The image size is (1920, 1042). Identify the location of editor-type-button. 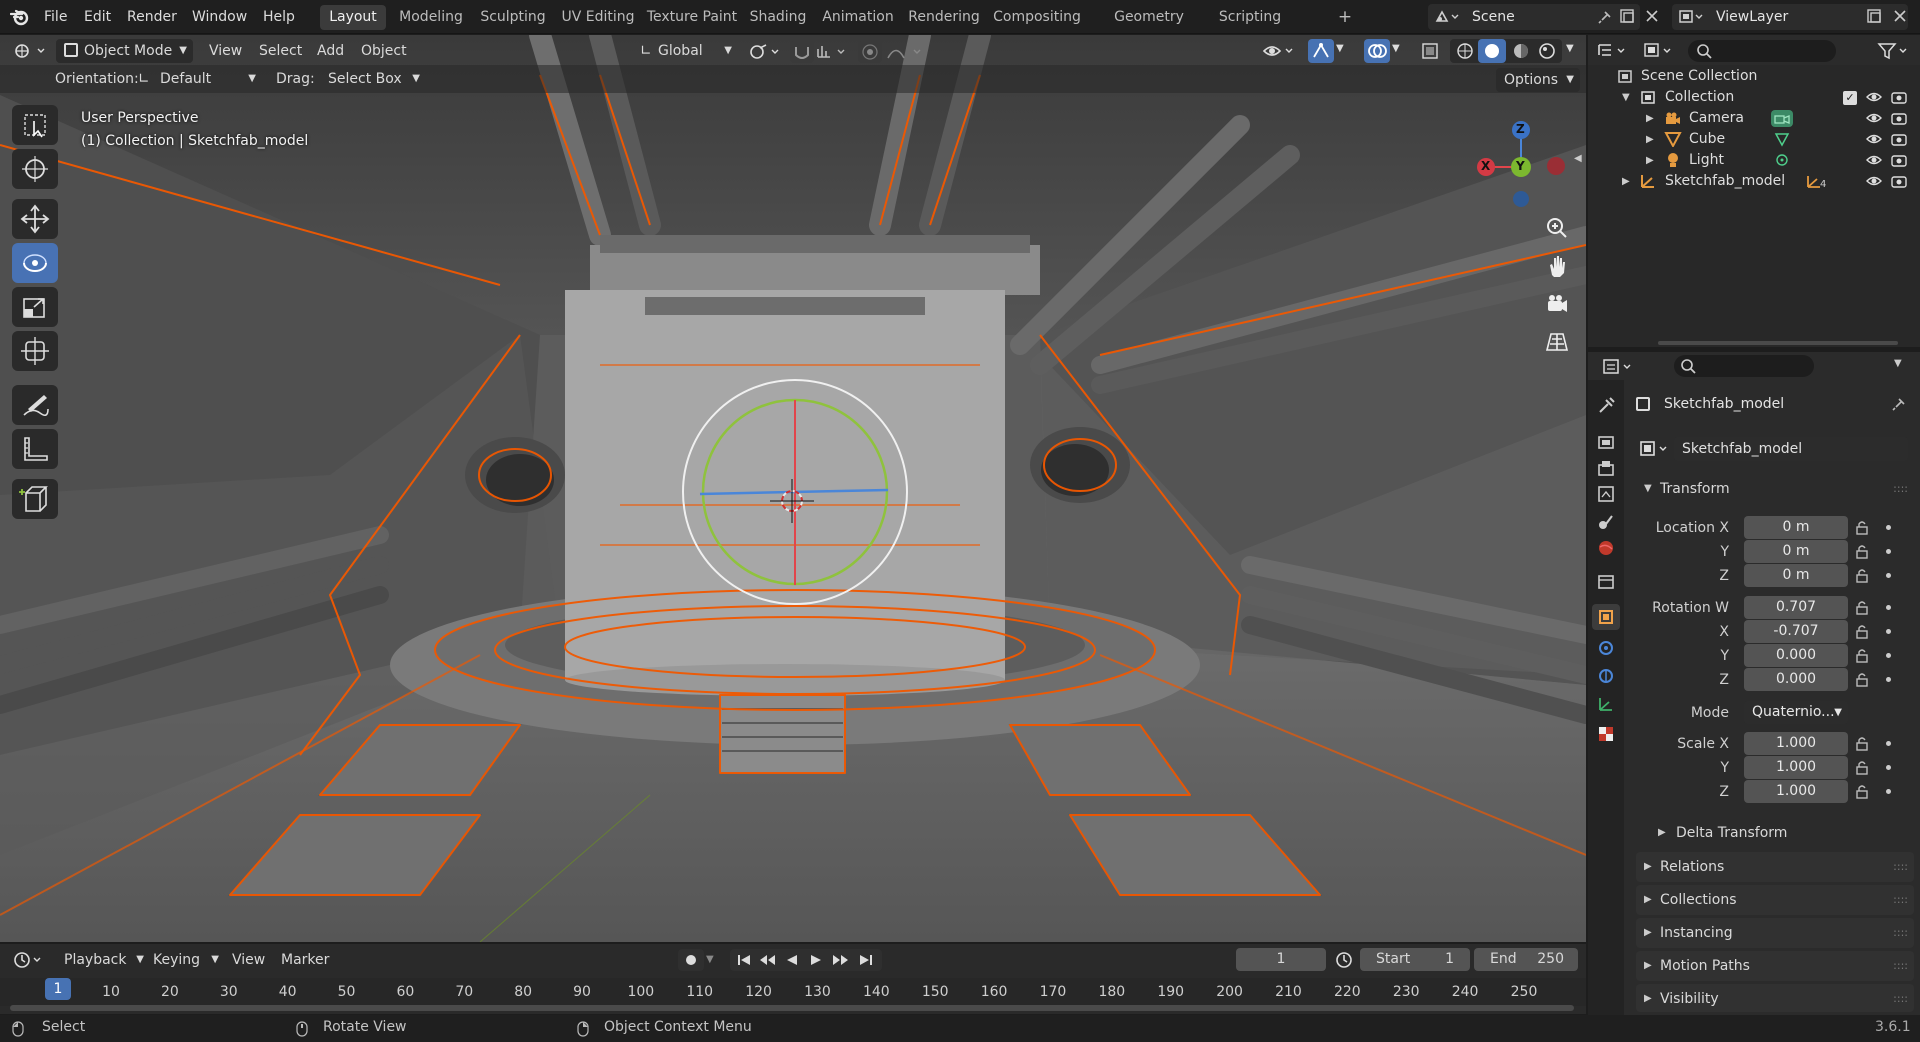
(30, 51).